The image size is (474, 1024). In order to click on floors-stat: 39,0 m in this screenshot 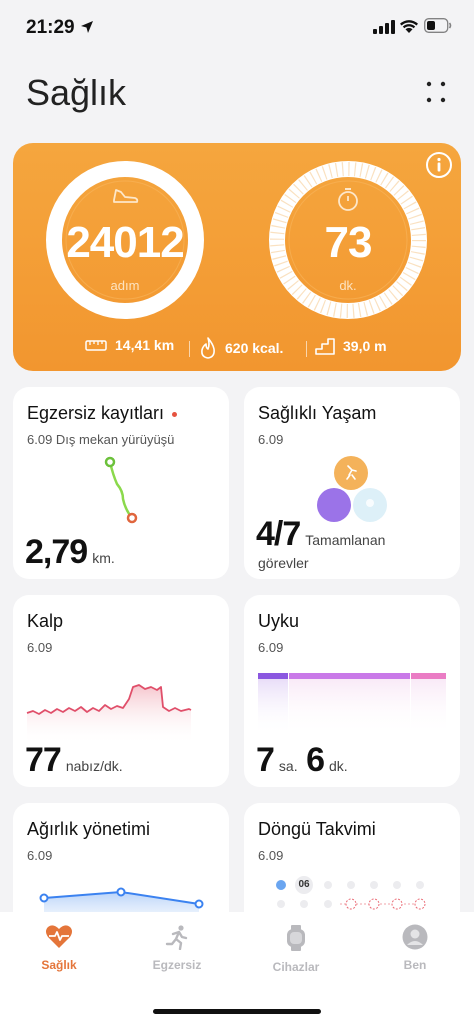, I will do `click(351, 346)`.